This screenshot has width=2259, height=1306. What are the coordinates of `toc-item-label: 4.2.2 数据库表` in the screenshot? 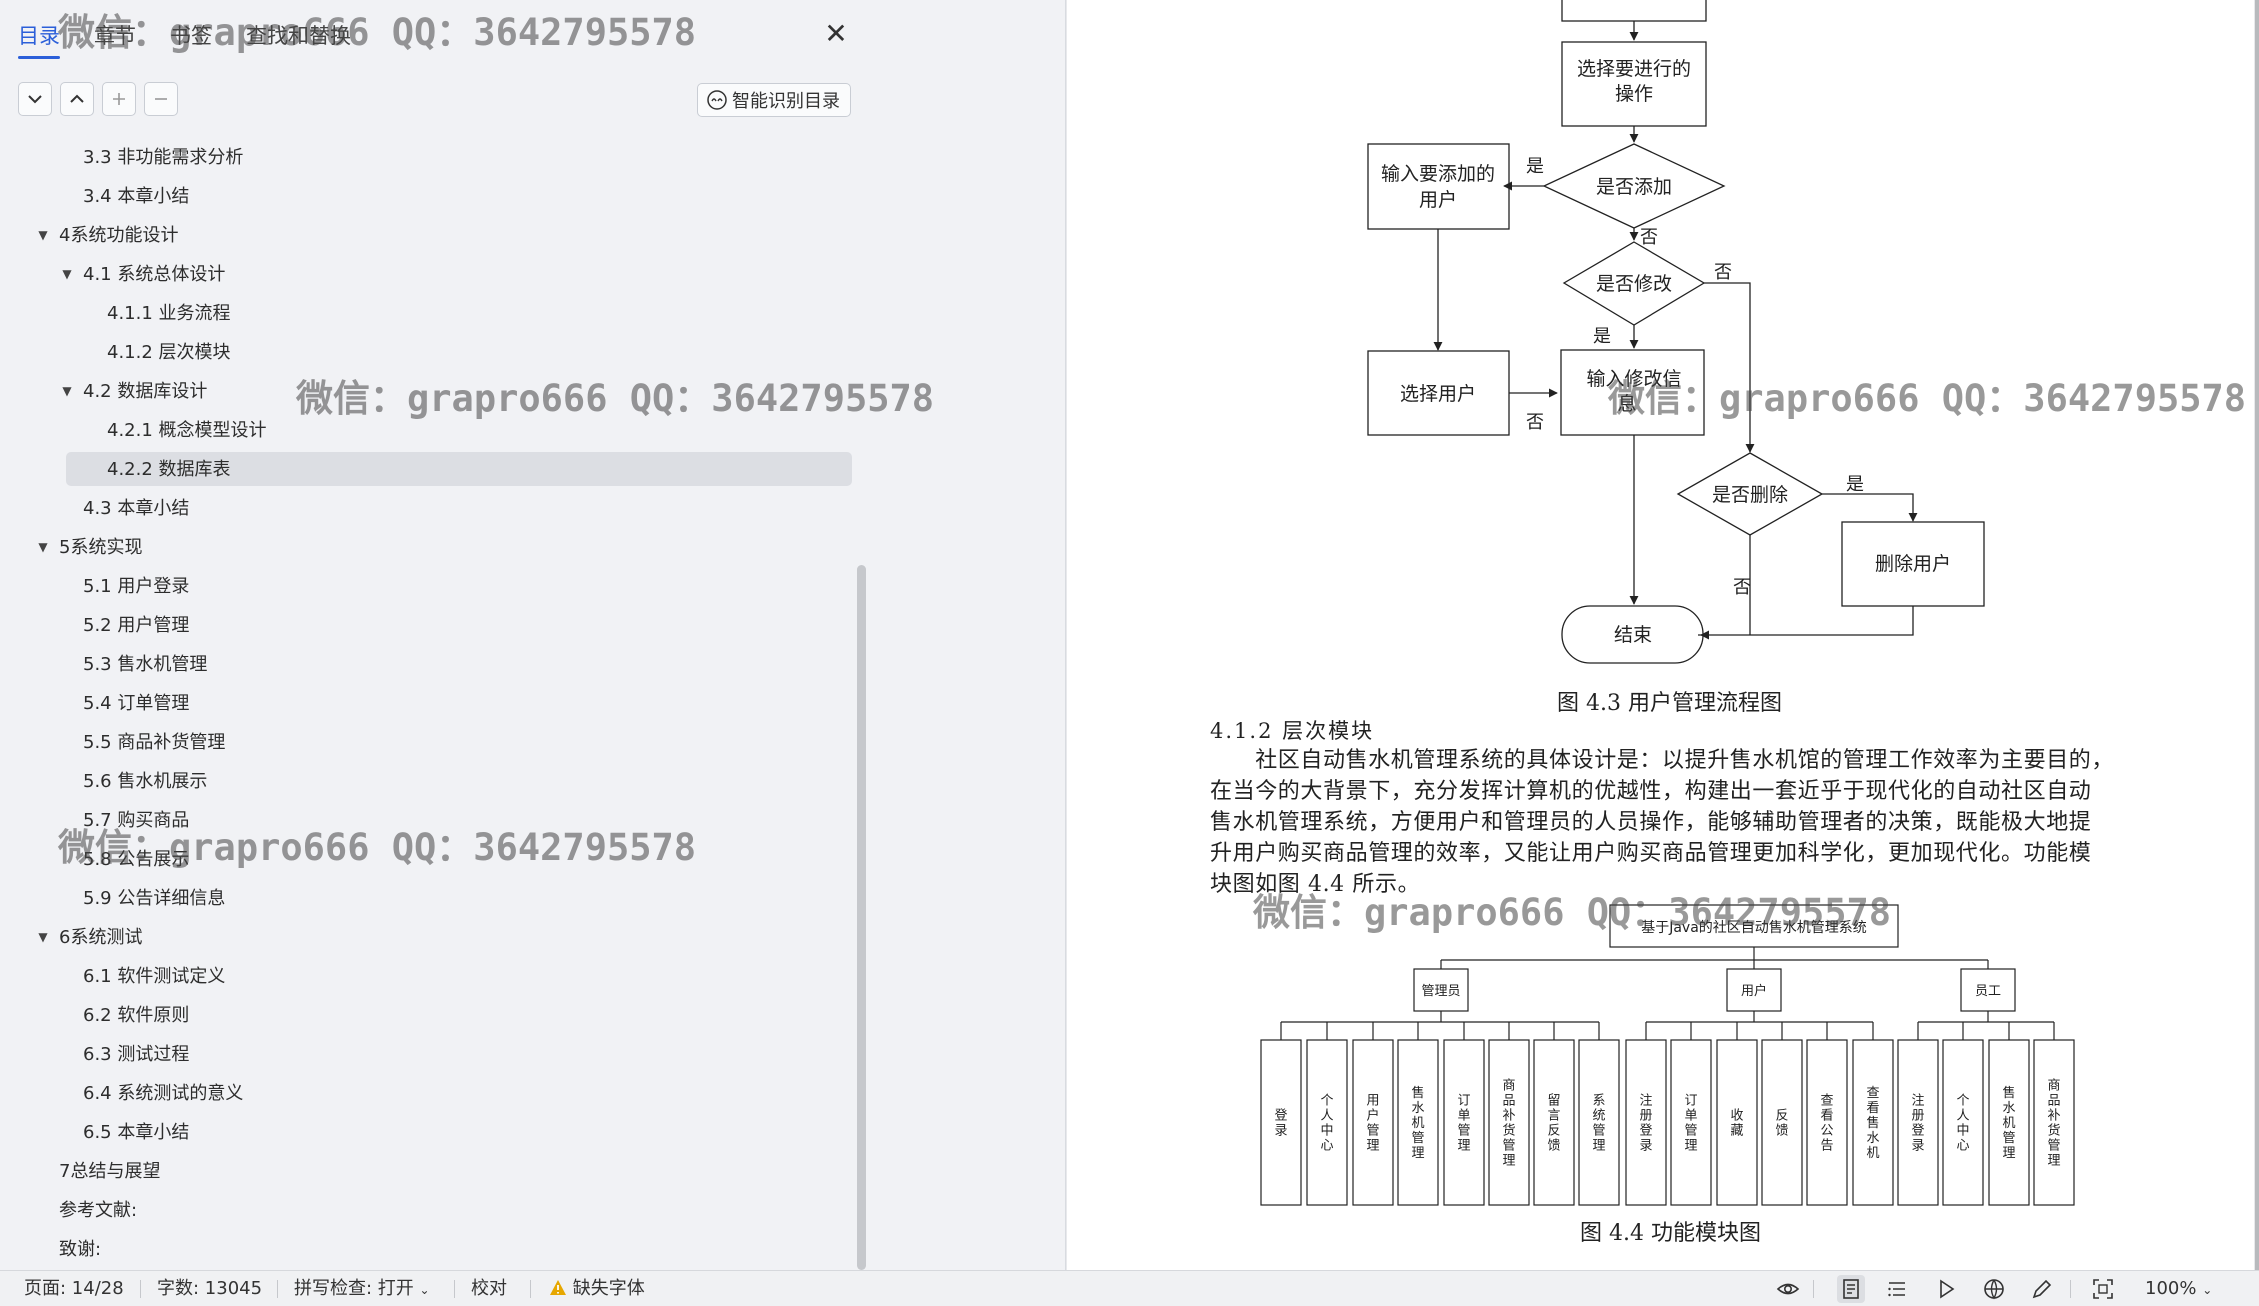 It's located at (169, 469).